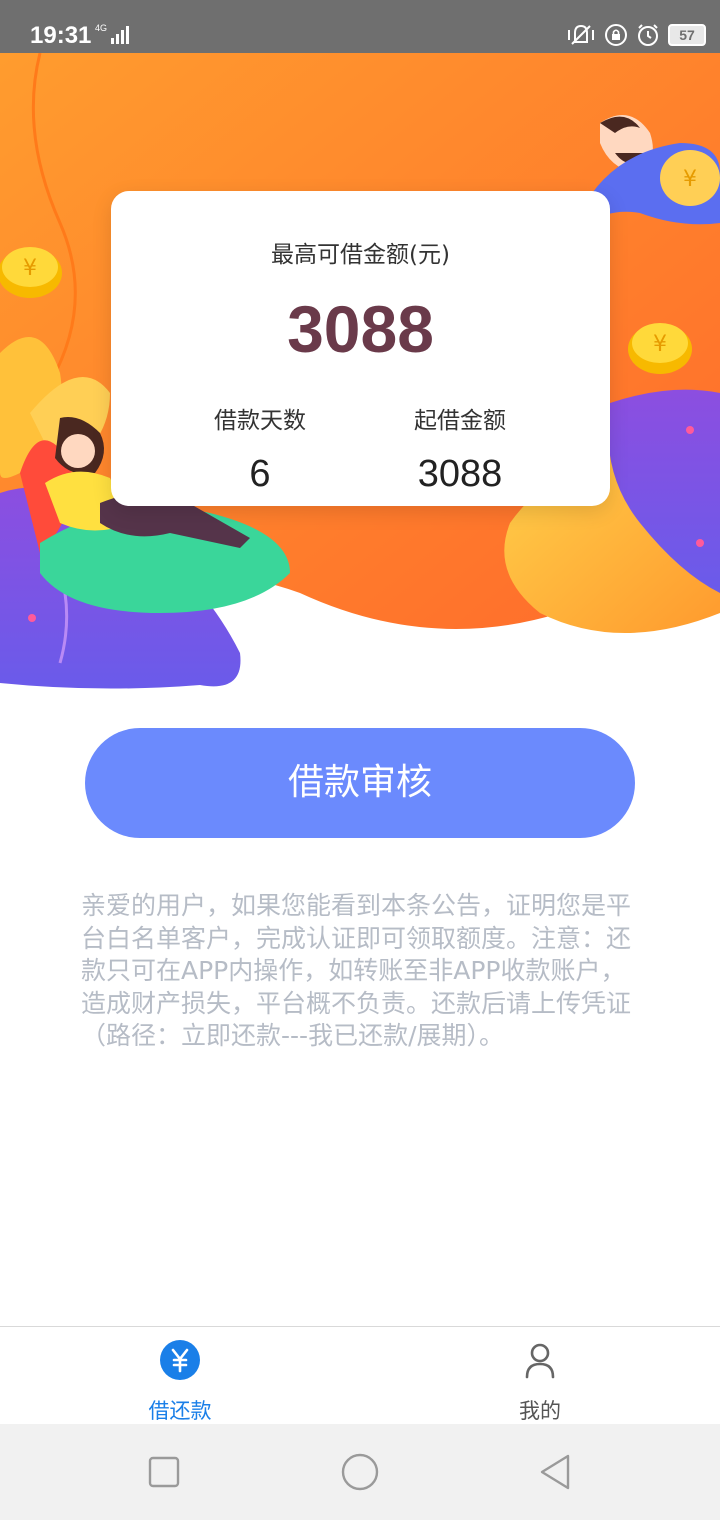 This screenshot has height=1520, width=720. What do you see at coordinates (260, 421) in the screenshot?
I see `loan-days-label: 借款天数` at bounding box center [260, 421].